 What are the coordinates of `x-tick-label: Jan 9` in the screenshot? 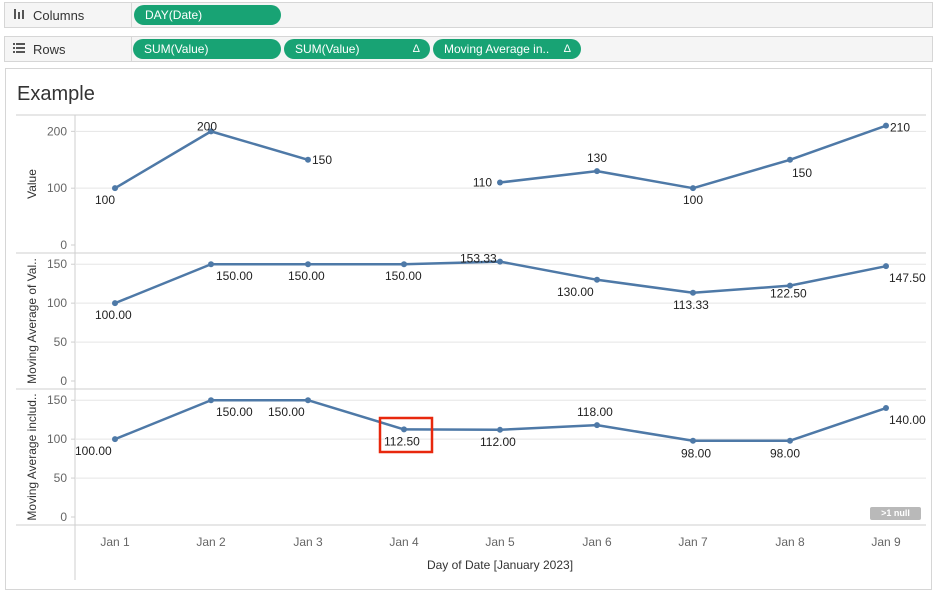 It's located at (886, 542).